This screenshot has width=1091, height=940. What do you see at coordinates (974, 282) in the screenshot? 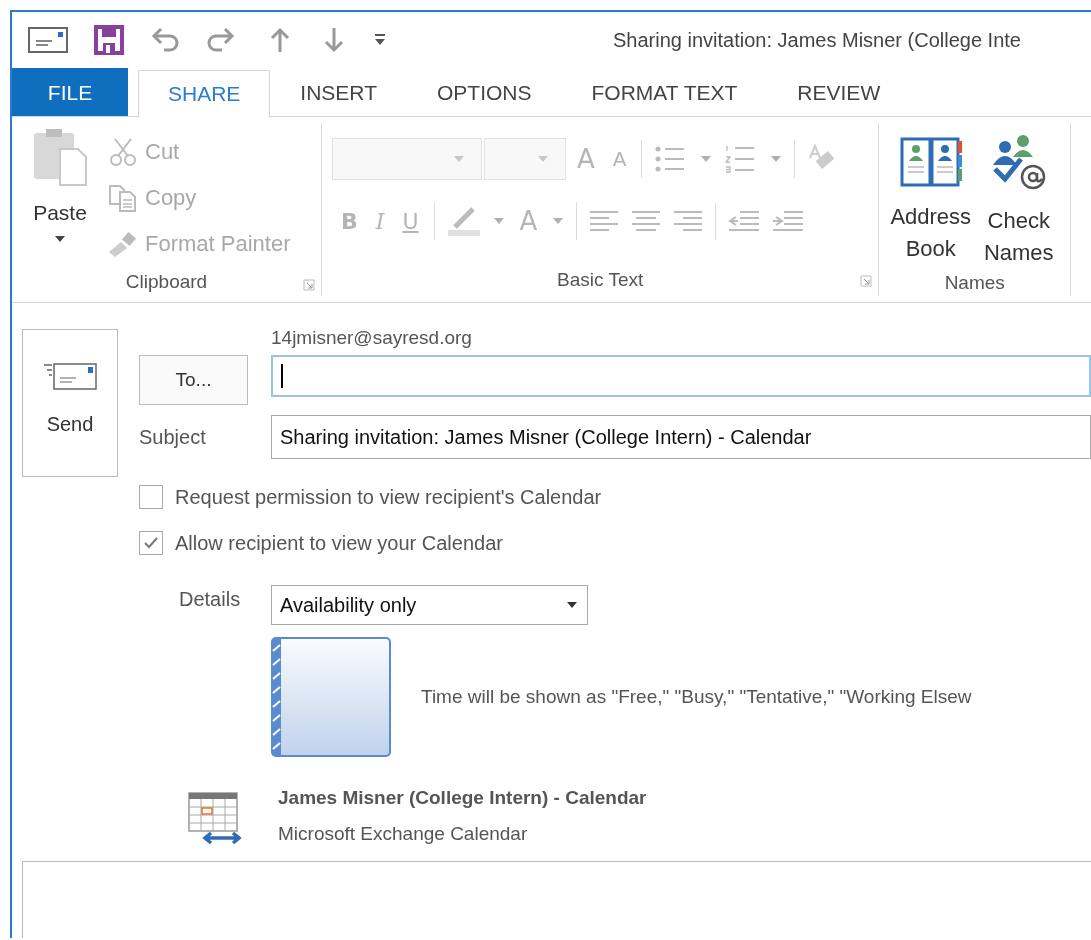
I see `group-label: Names` at bounding box center [974, 282].